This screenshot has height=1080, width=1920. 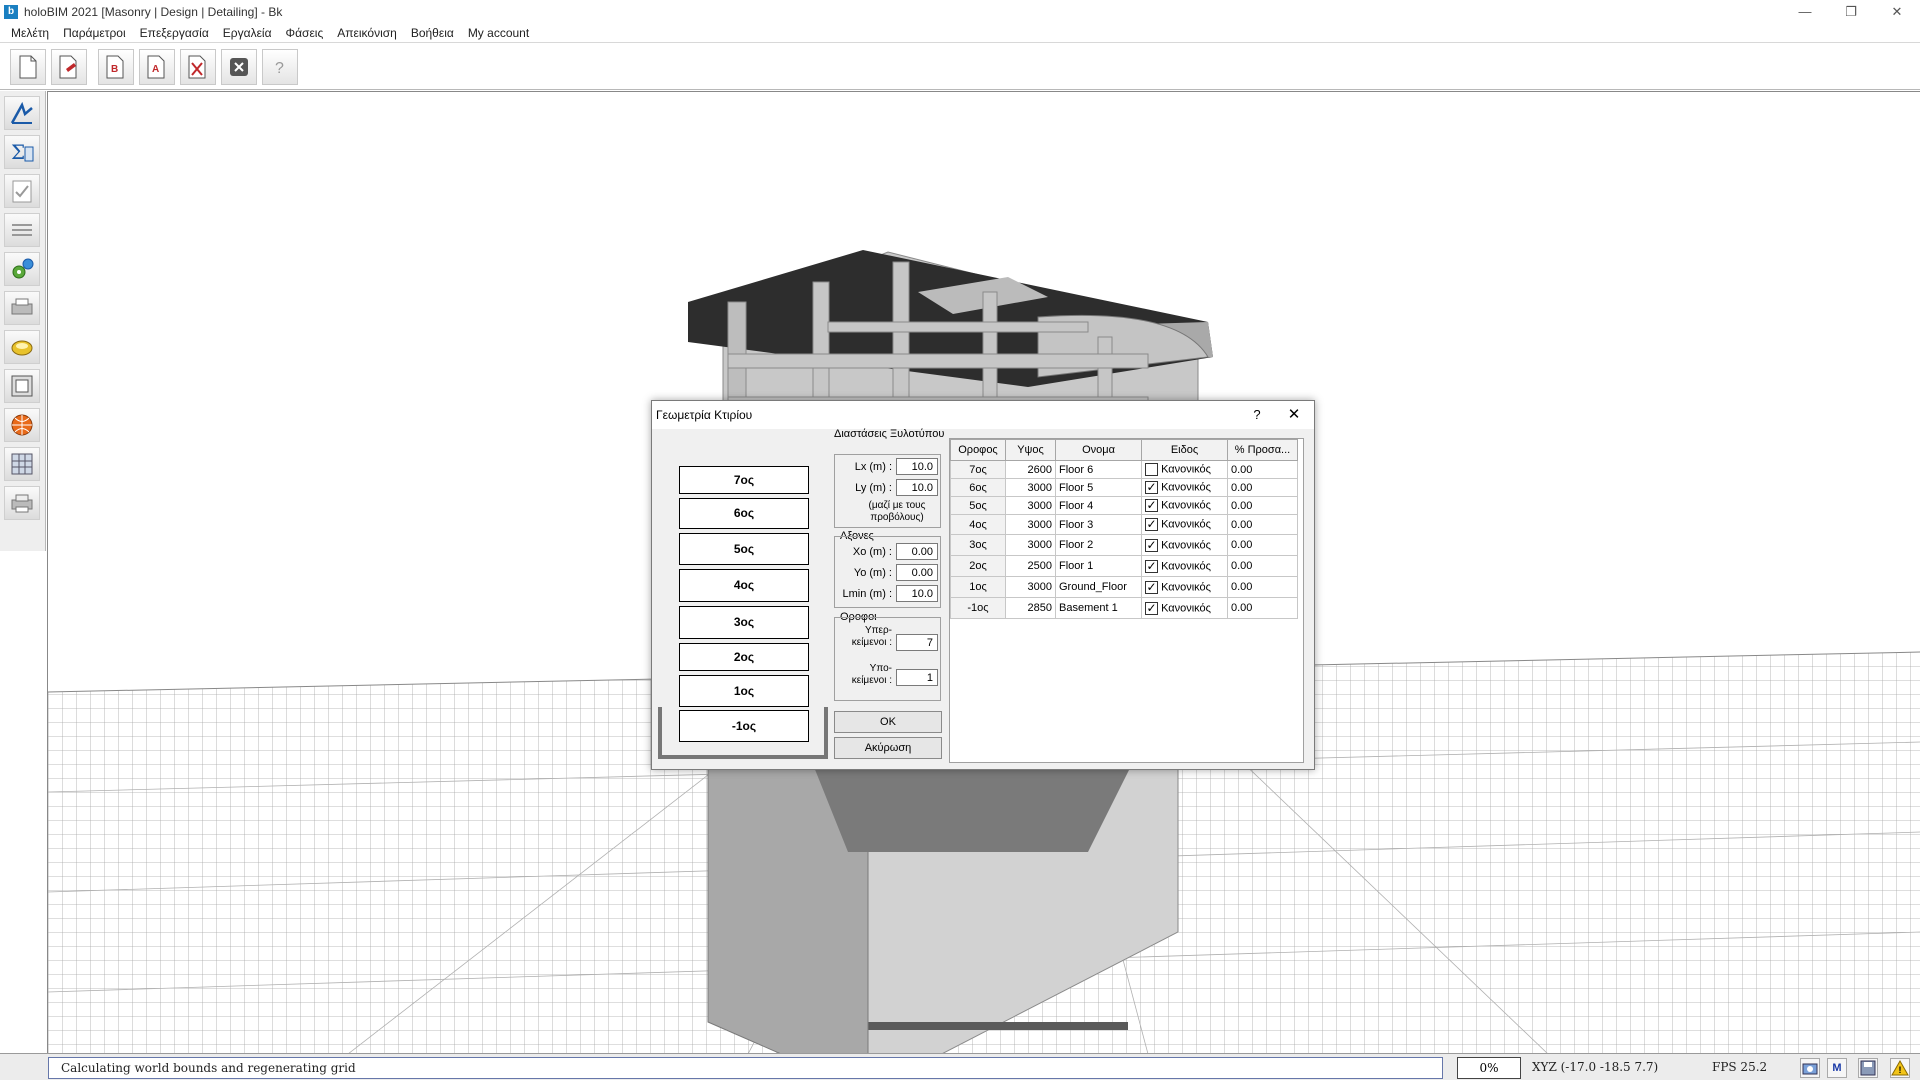 I want to click on col-header-name: Ονομα, so click(x=1098, y=450).